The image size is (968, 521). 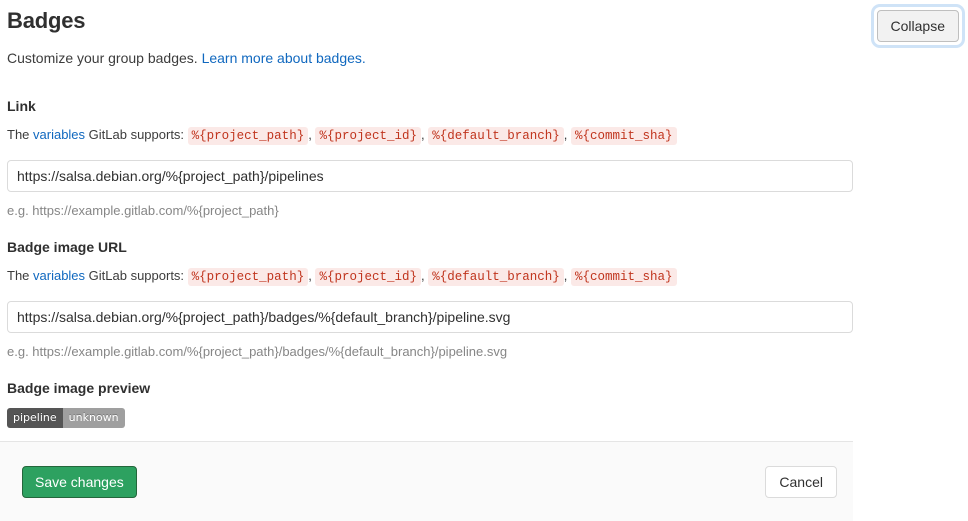 I want to click on badge-preview-image: pipeline unknown, so click(x=66, y=418).